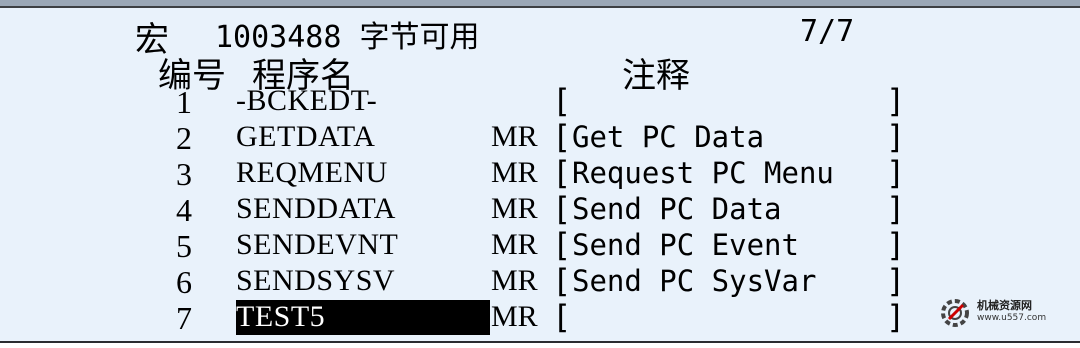 This screenshot has height=348, width=1080. What do you see at coordinates (955, 313) in the screenshot?
I see `gear-icon` at bounding box center [955, 313].